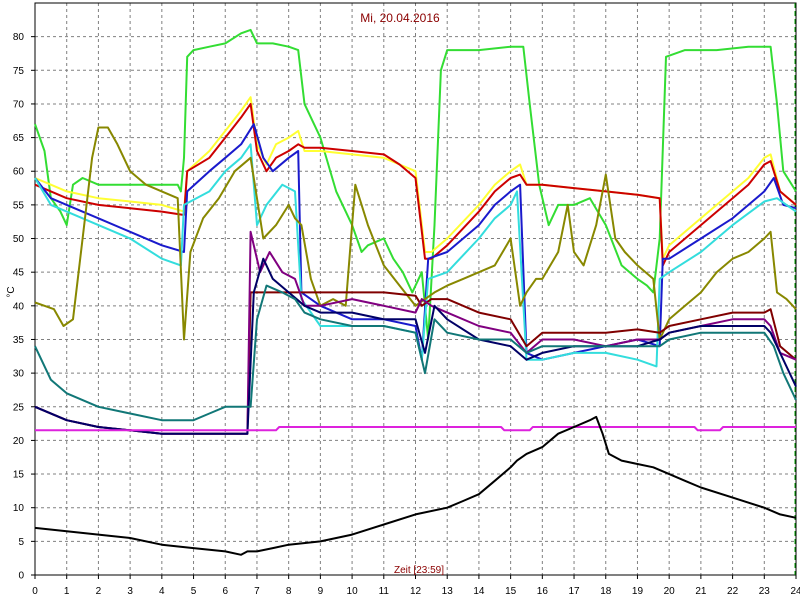 Image resolution: width=800 pixels, height=600 pixels. I want to click on x-tick-label: 16, so click(543, 591).